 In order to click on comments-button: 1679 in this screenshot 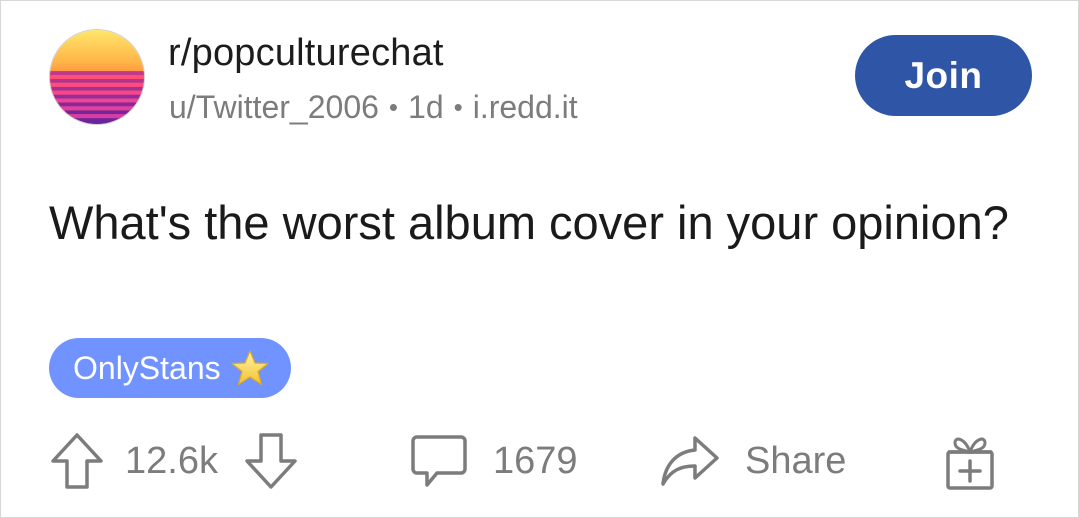, I will do `click(493, 461)`.